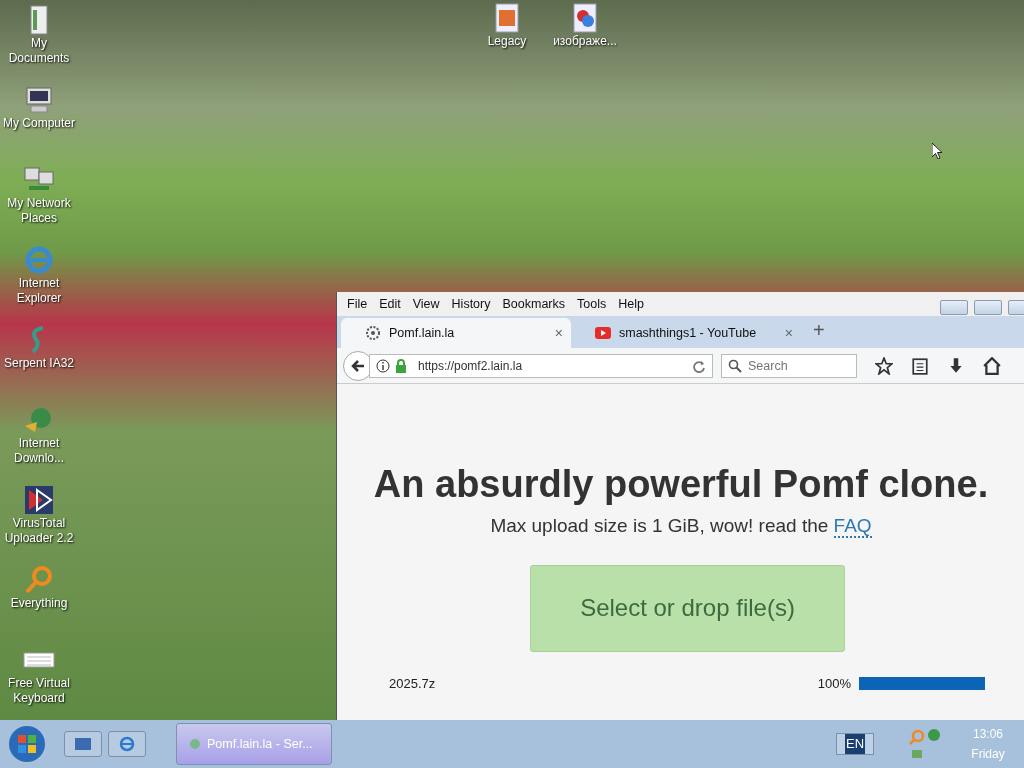 This screenshot has width=1024, height=768. What do you see at coordinates (834, 683) in the screenshot?
I see `upload-percent: 100%` at bounding box center [834, 683].